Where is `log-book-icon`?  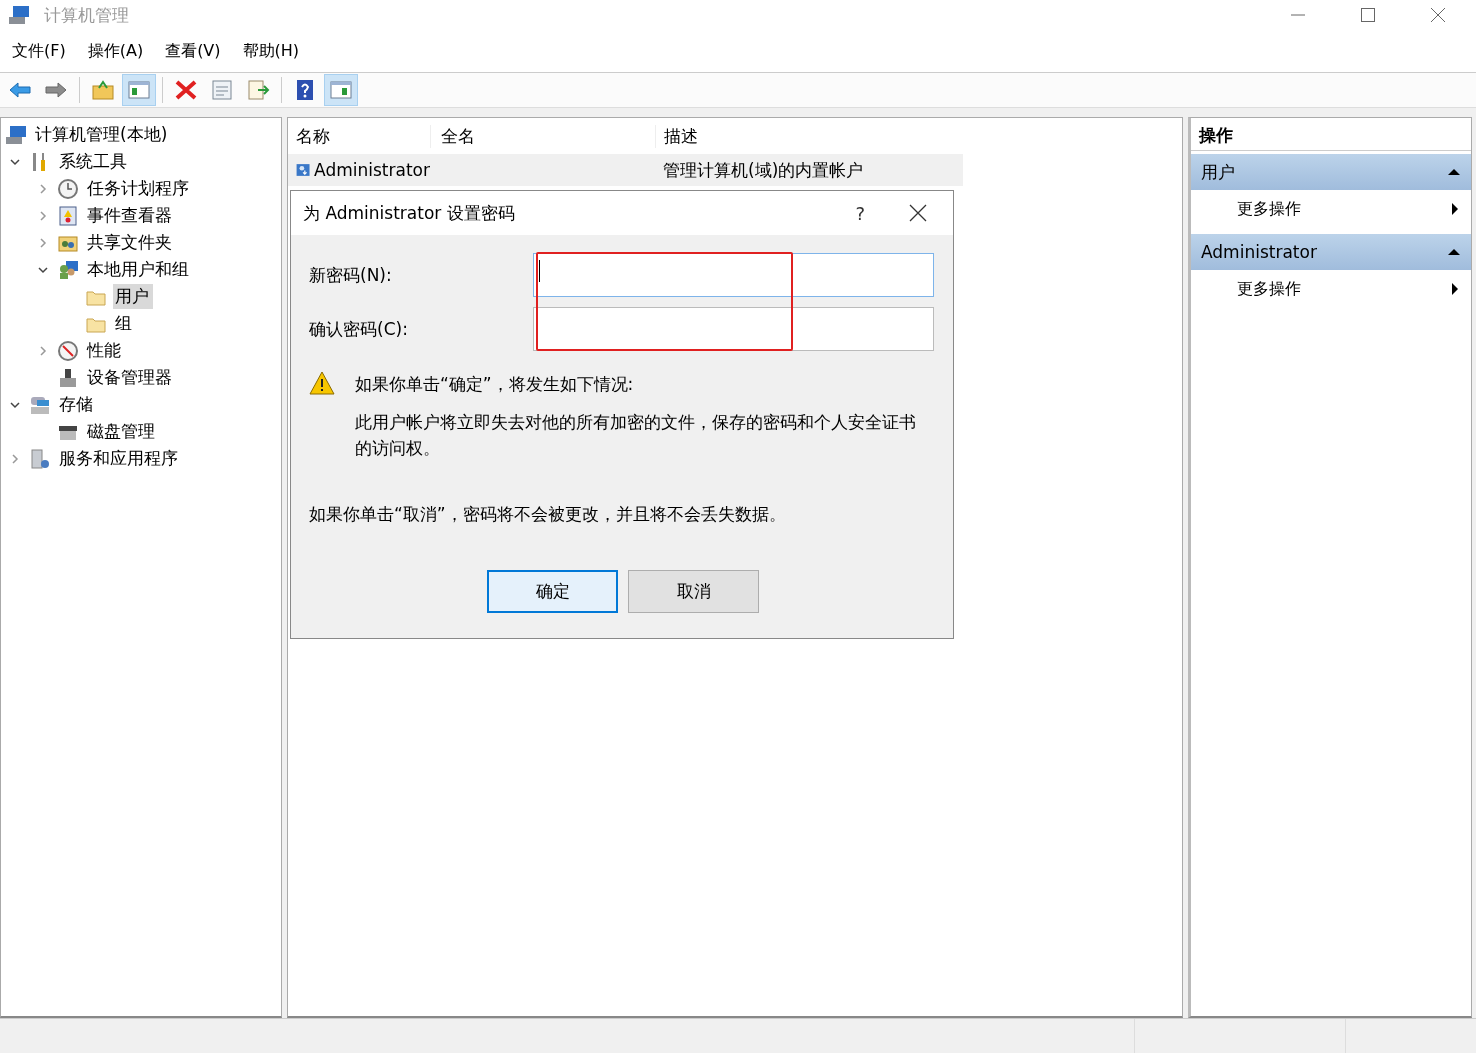
log-book-icon is located at coordinates (68, 215).